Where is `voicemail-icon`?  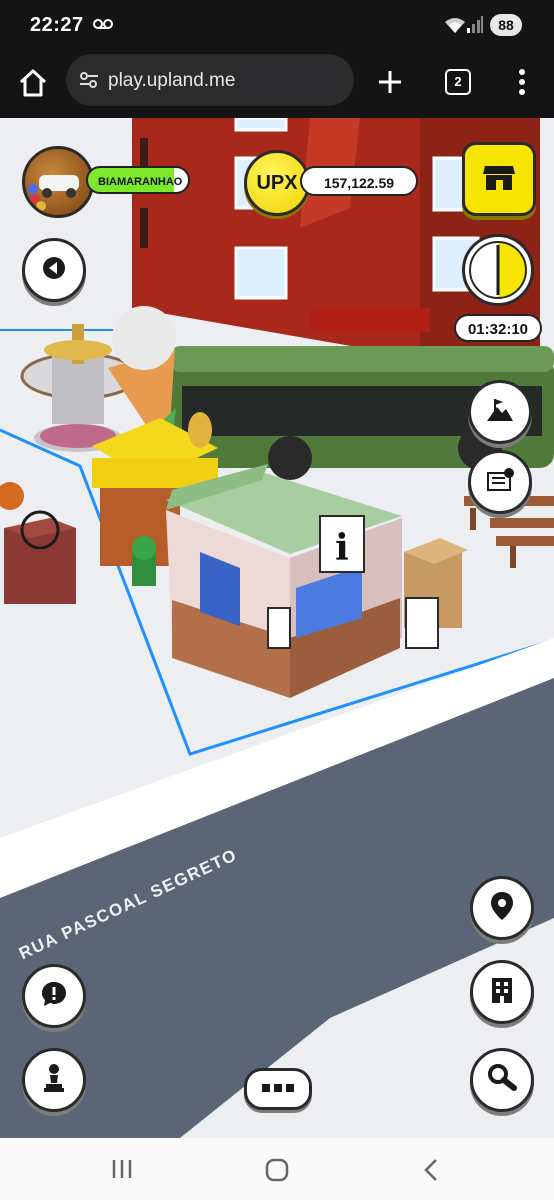
voicemail-icon is located at coordinates (103, 26).